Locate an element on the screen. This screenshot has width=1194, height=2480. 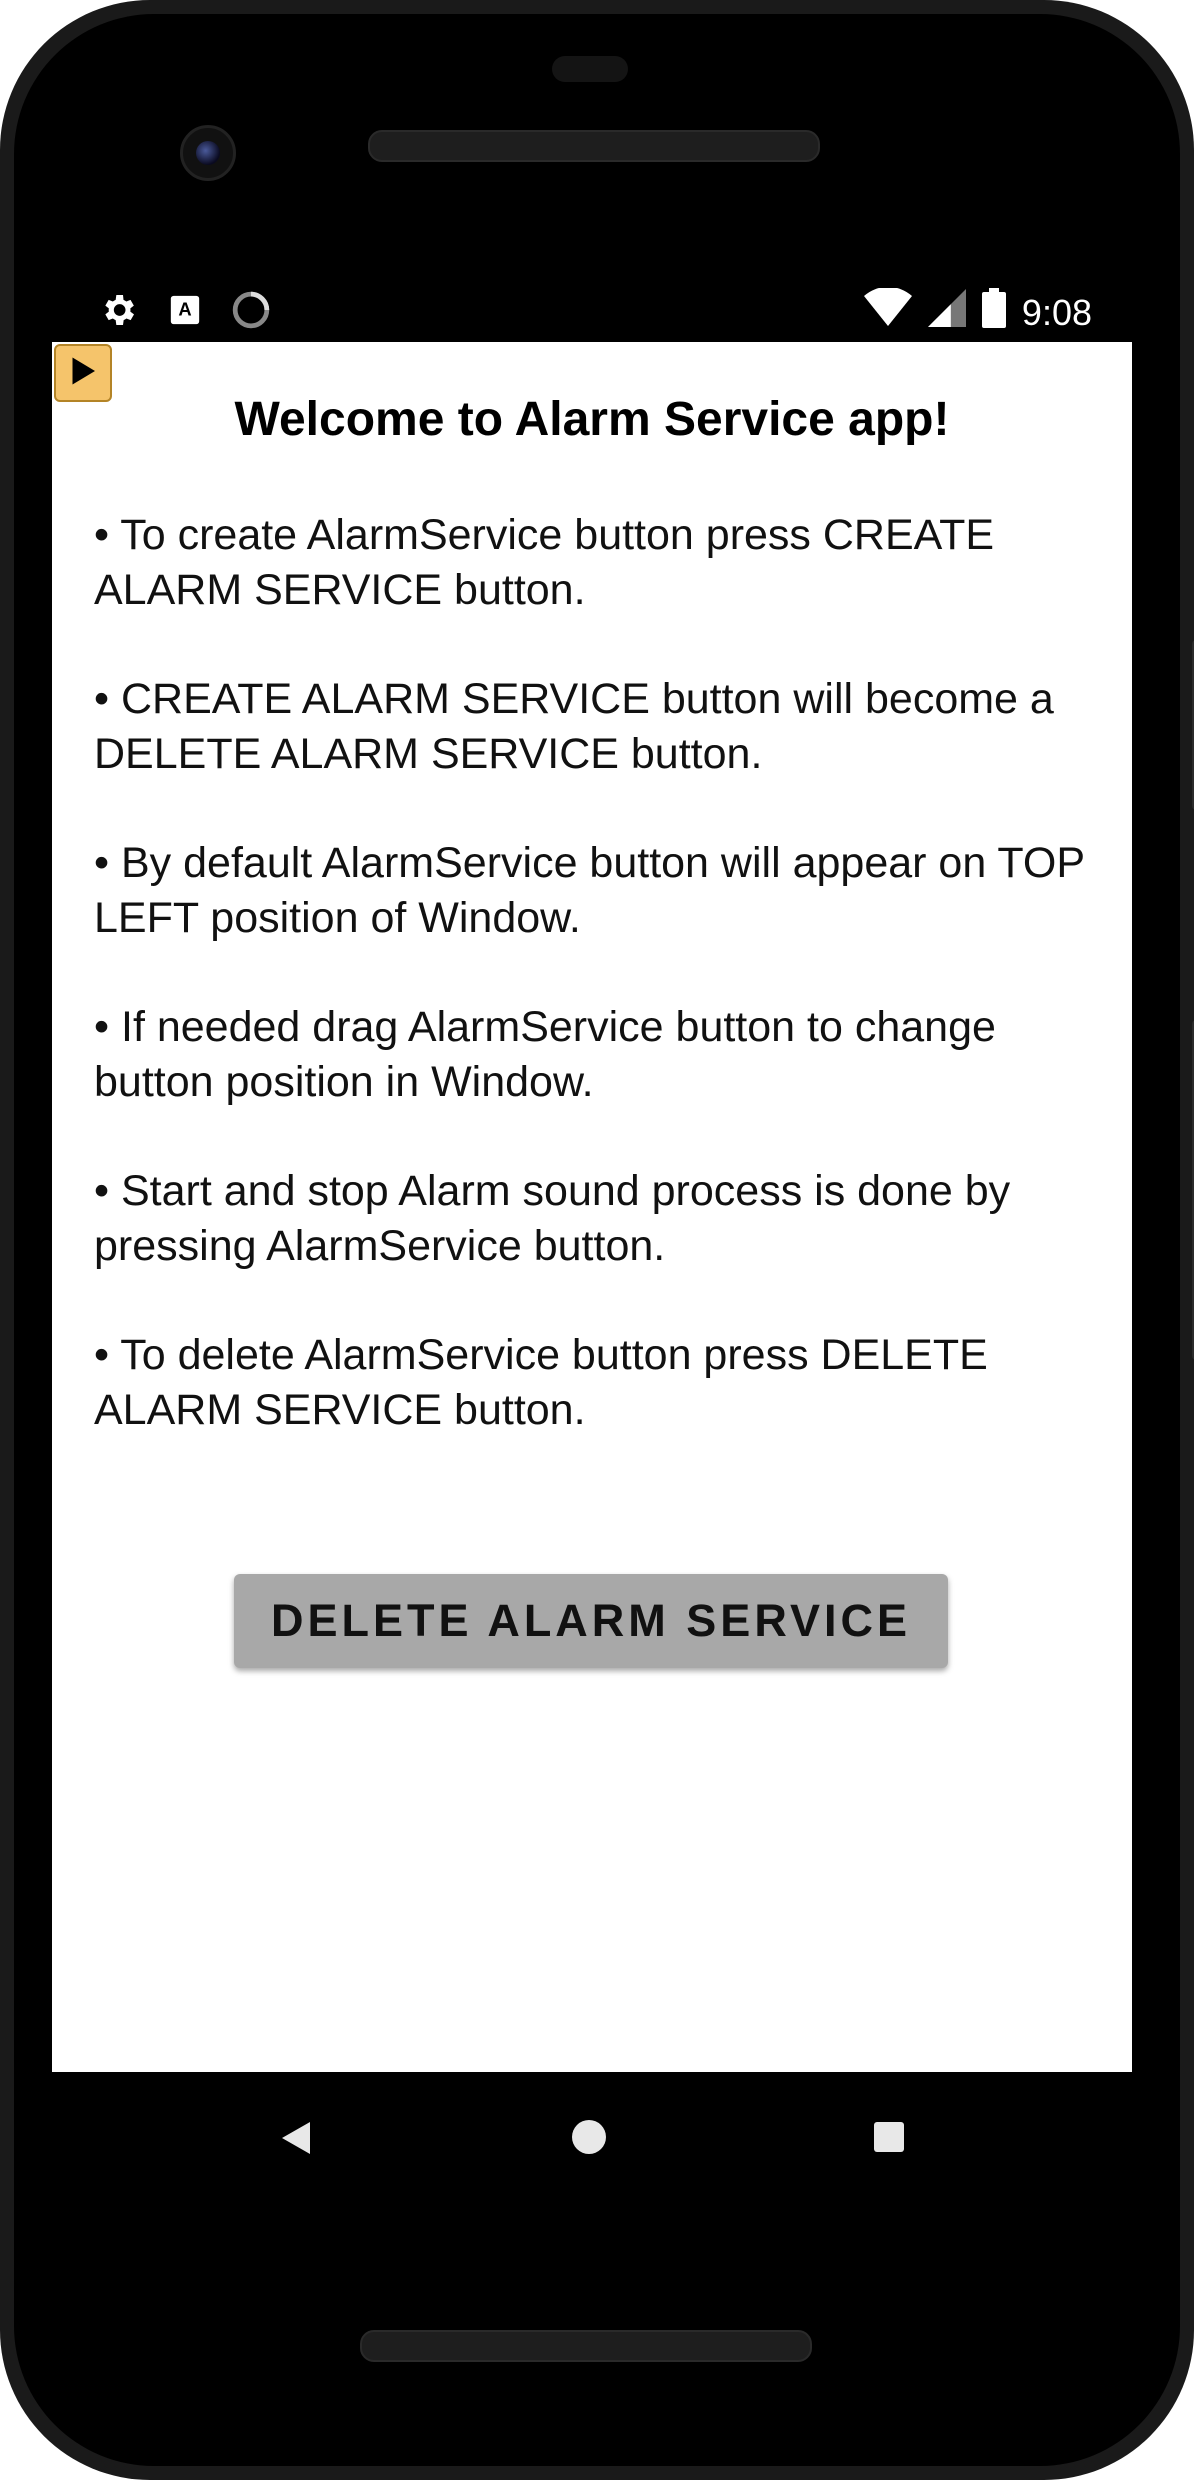
navigation-bar is located at coordinates (592, 2137).